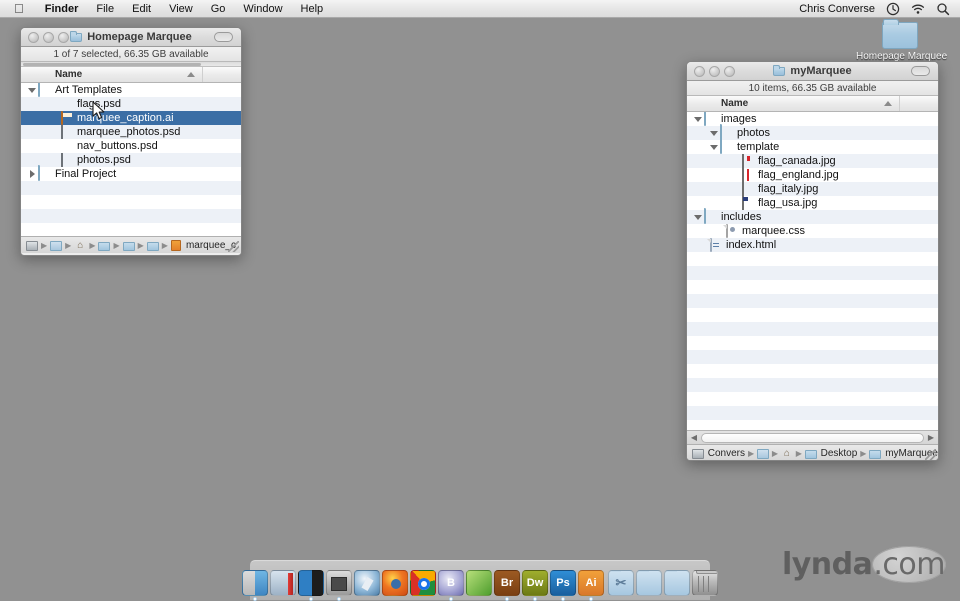  I want to click on table-row: flag_england.jpg, so click(812, 175).